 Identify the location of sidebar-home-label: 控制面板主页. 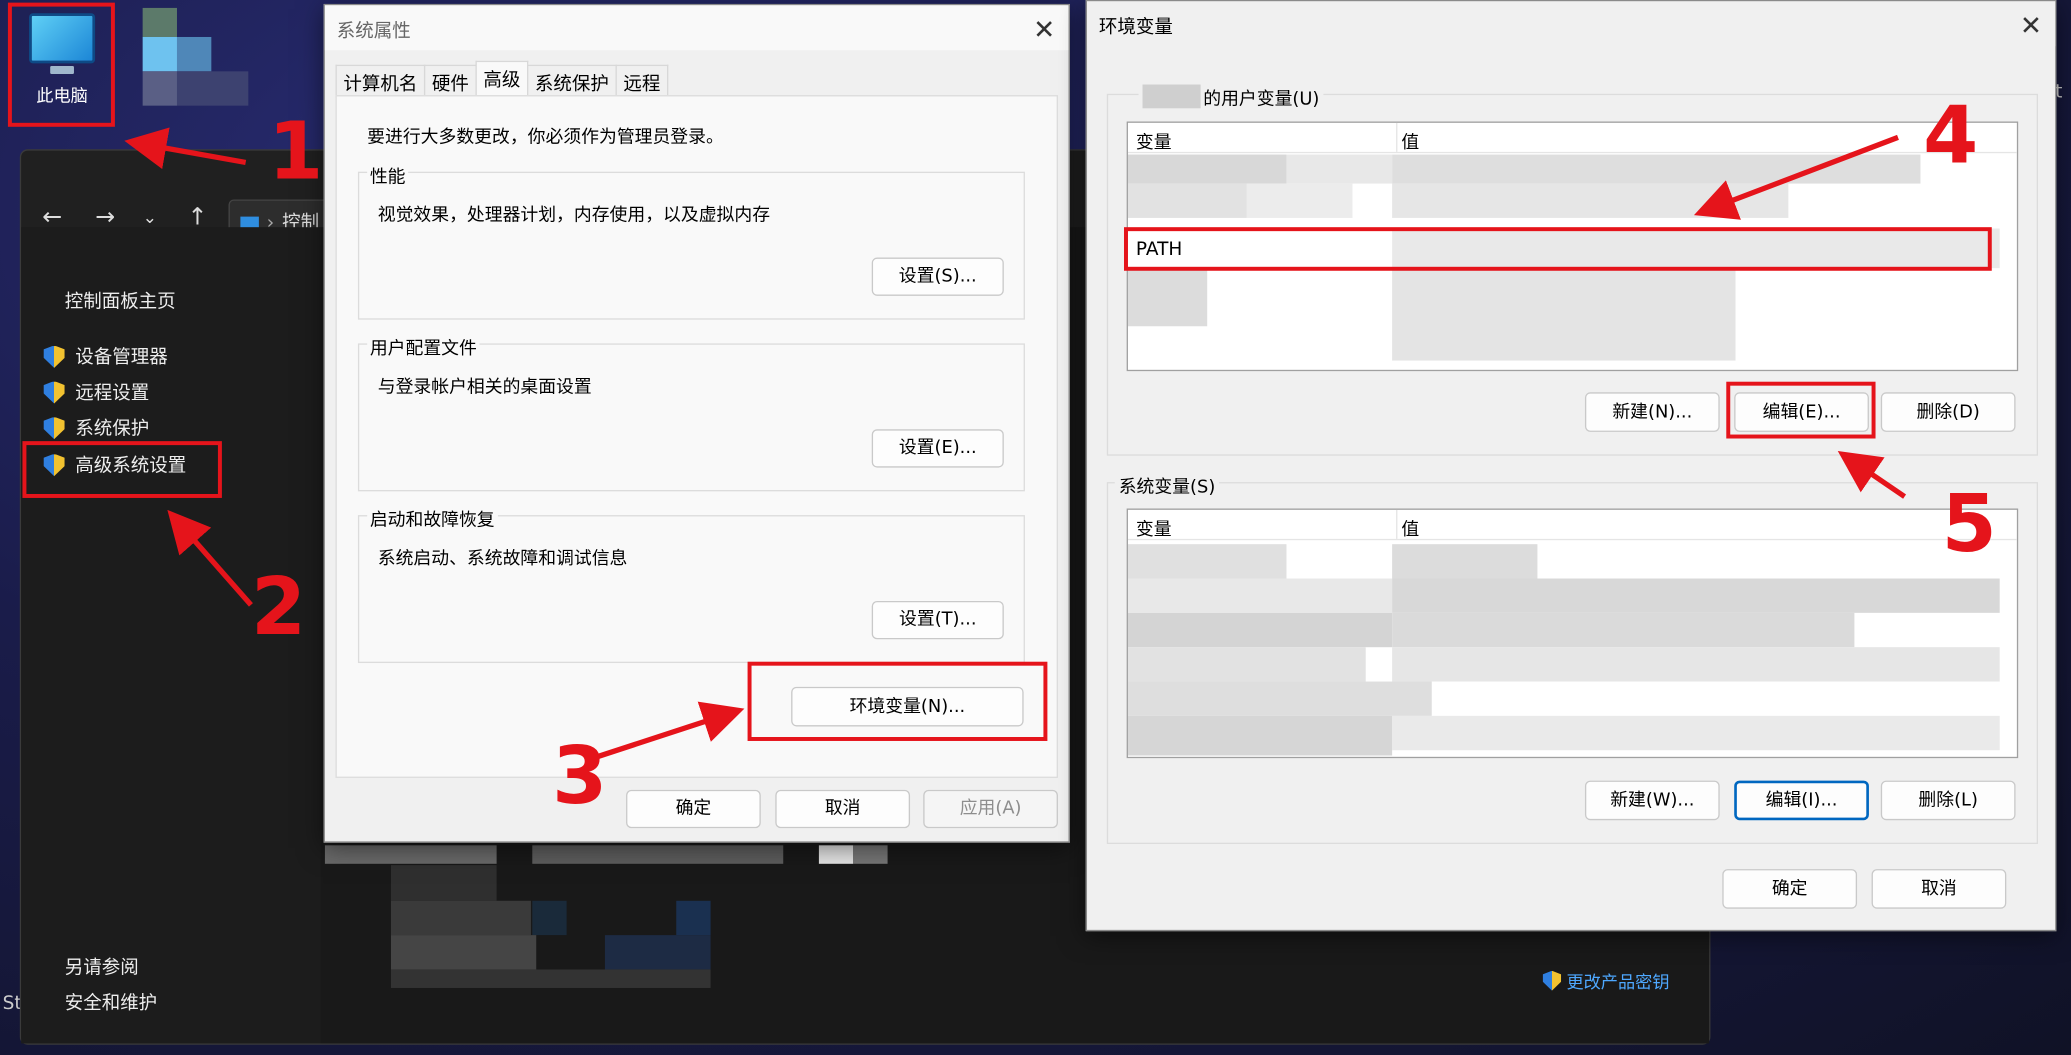
(120, 302).